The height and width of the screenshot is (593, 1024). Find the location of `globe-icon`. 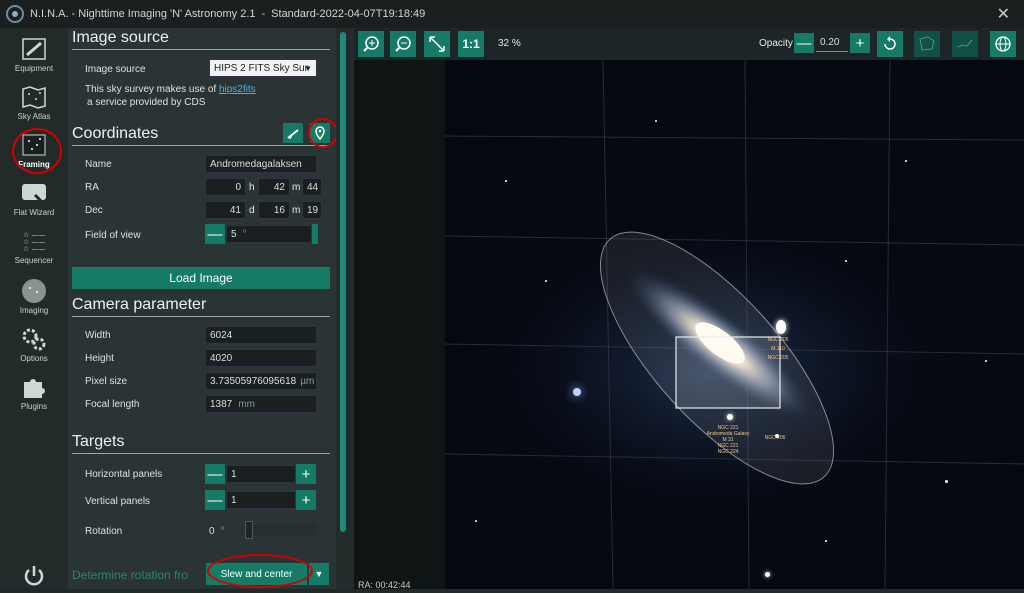

globe-icon is located at coordinates (1003, 44).